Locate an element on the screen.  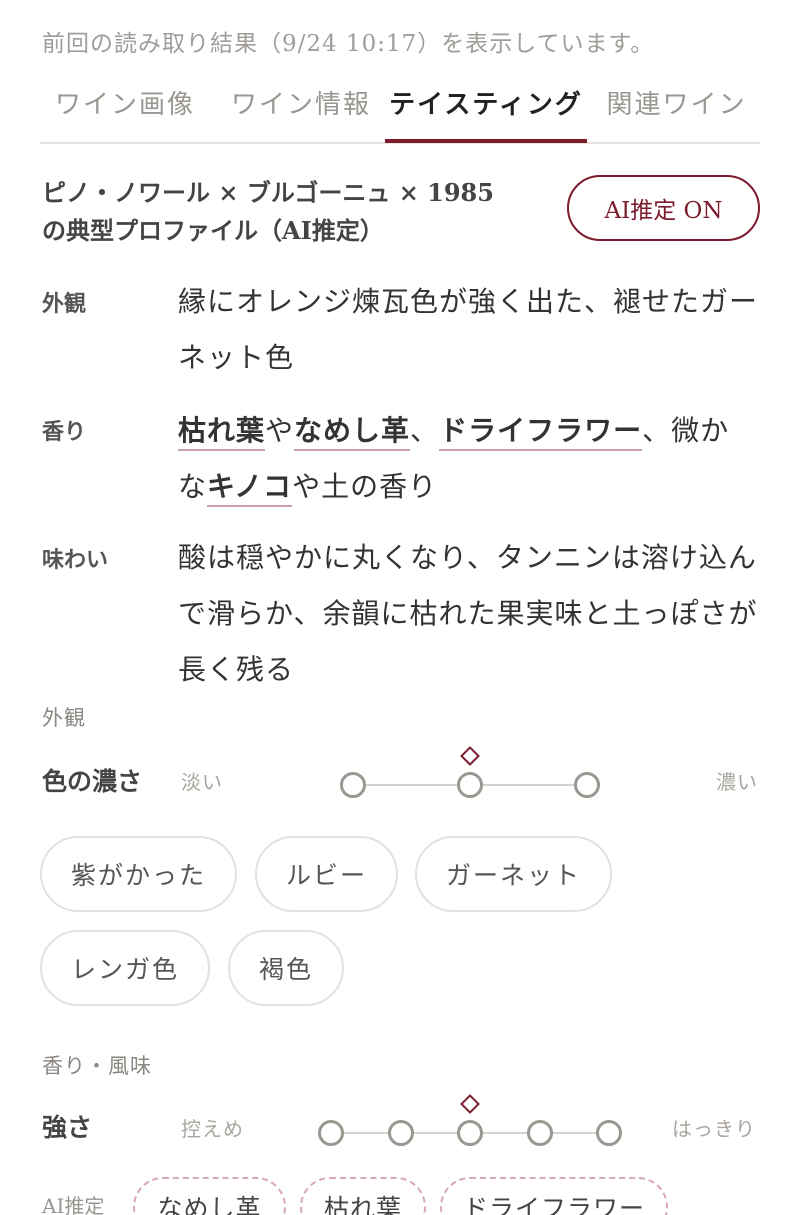
tab-bar: ワイン画像 ワイン情報 テイスティング 関連ワイン is located at coordinates (400, 112).